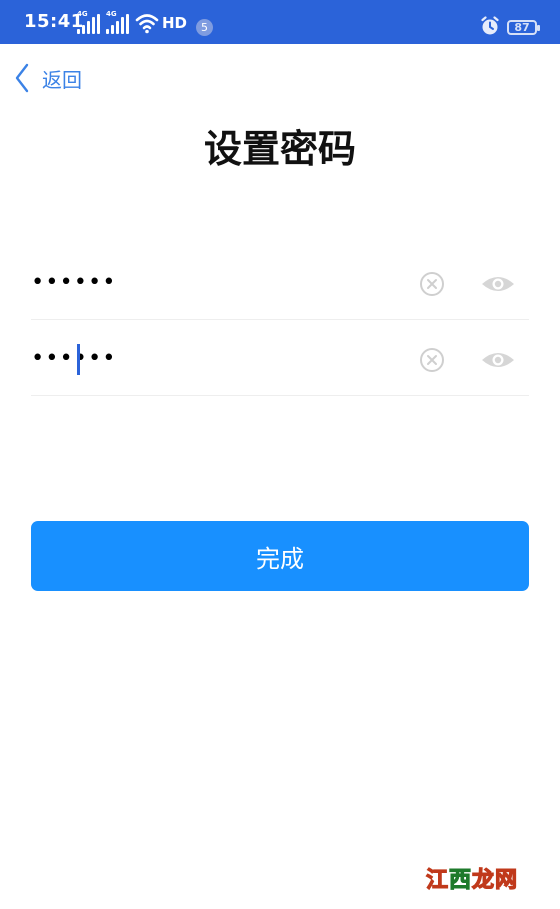 The width and height of the screenshot is (560, 909). I want to click on battery-level: 87, so click(522, 27).